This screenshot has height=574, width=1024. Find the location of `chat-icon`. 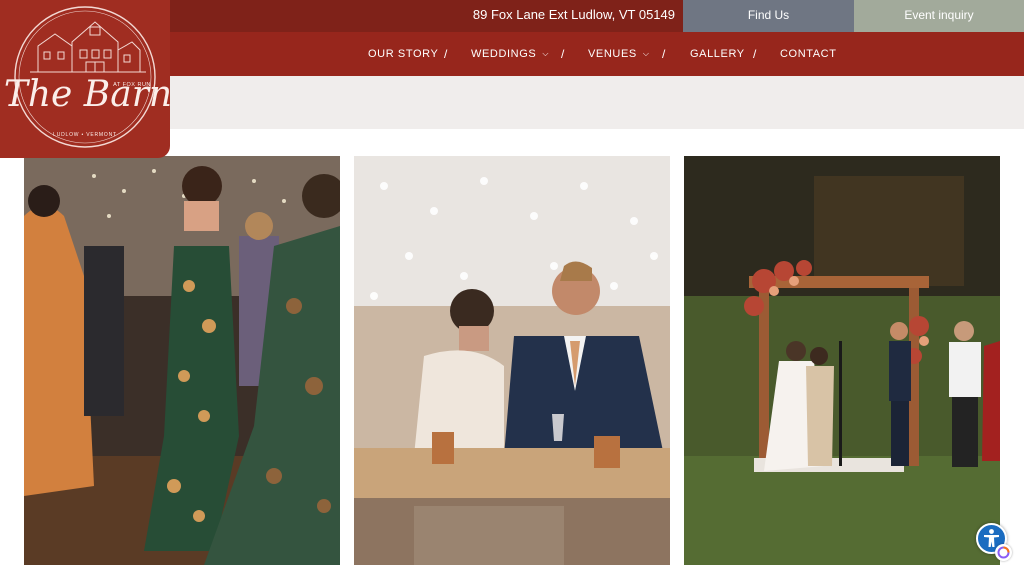

chat-icon is located at coordinates (1003, 552).